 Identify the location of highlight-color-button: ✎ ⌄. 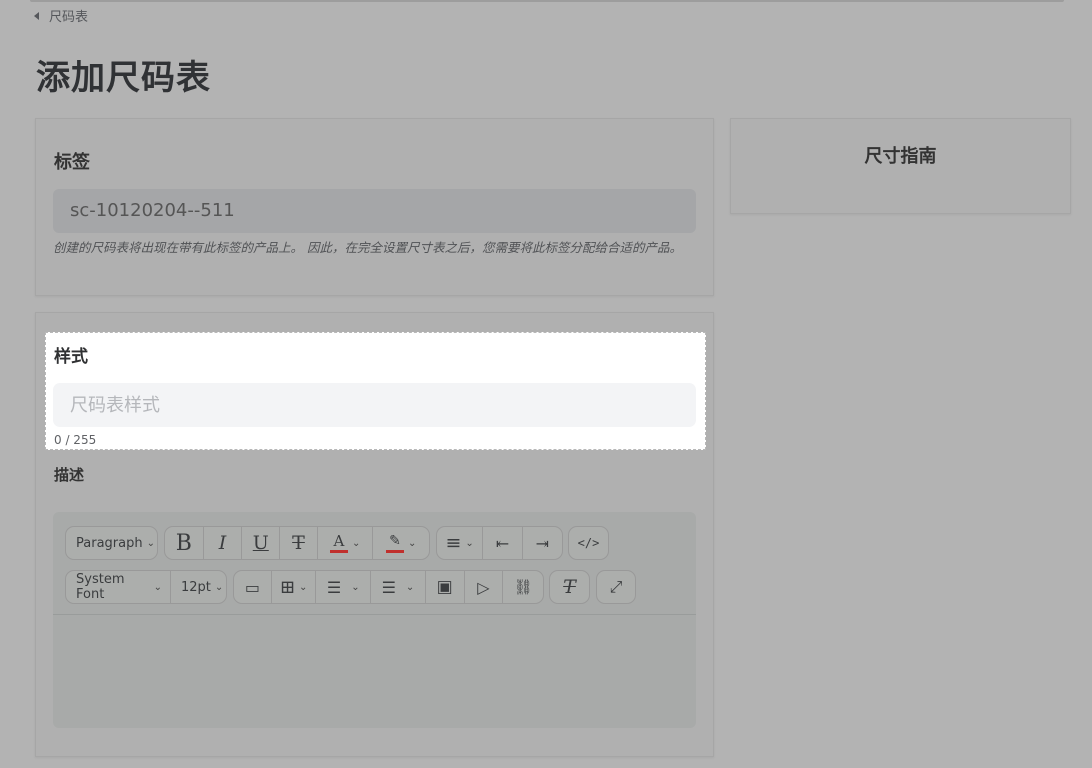
(401, 543).